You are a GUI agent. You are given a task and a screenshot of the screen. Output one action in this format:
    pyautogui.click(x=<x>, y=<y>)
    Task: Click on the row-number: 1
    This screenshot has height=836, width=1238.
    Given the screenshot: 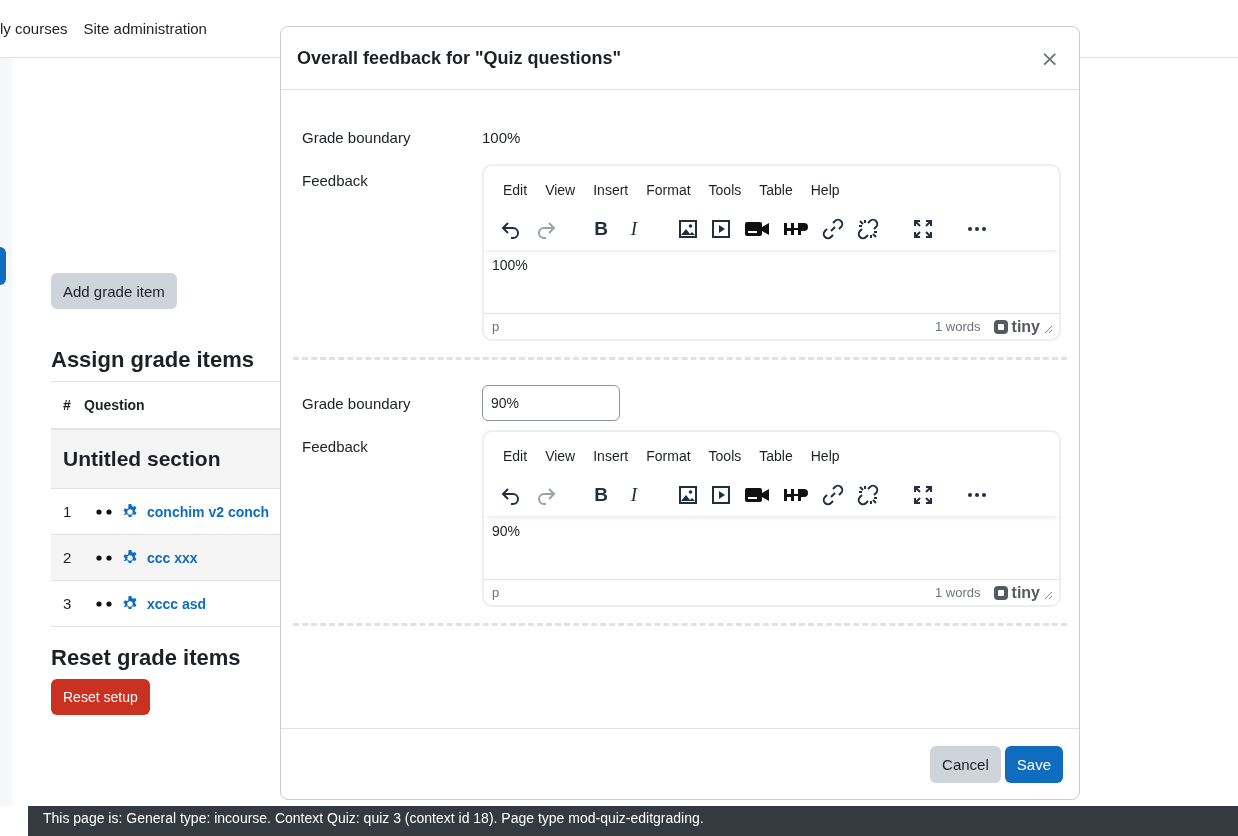 What is the action you would take?
    pyautogui.click(x=67, y=511)
    